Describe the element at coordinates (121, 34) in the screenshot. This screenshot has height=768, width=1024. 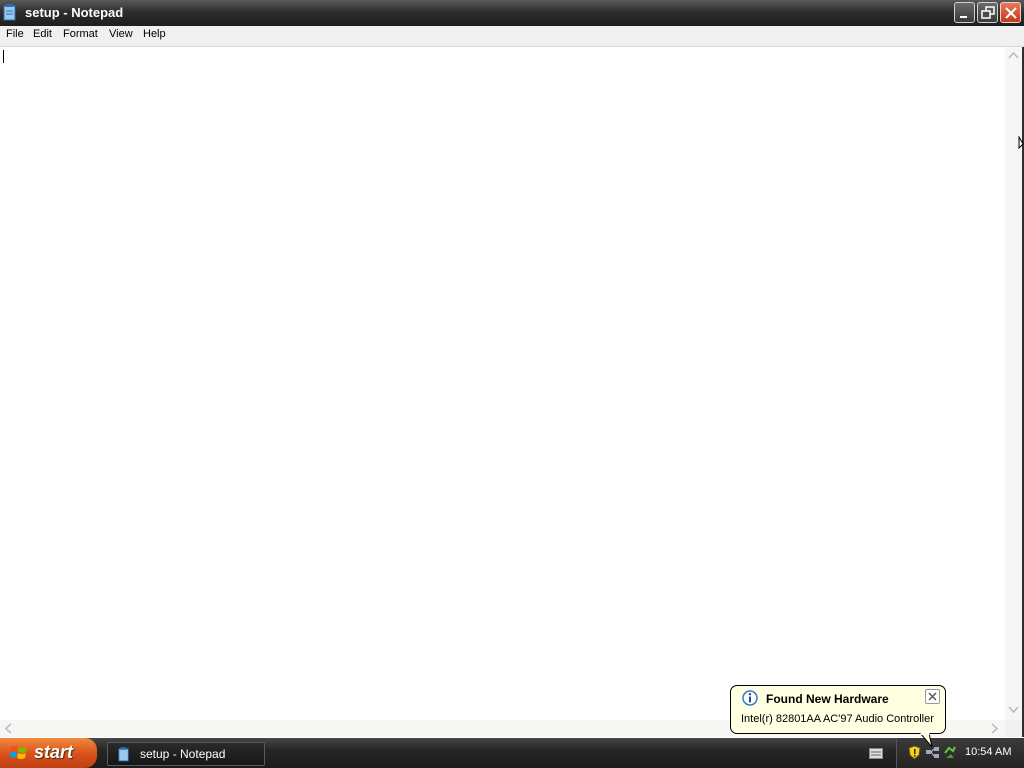
I see `menu-view: View` at that location.